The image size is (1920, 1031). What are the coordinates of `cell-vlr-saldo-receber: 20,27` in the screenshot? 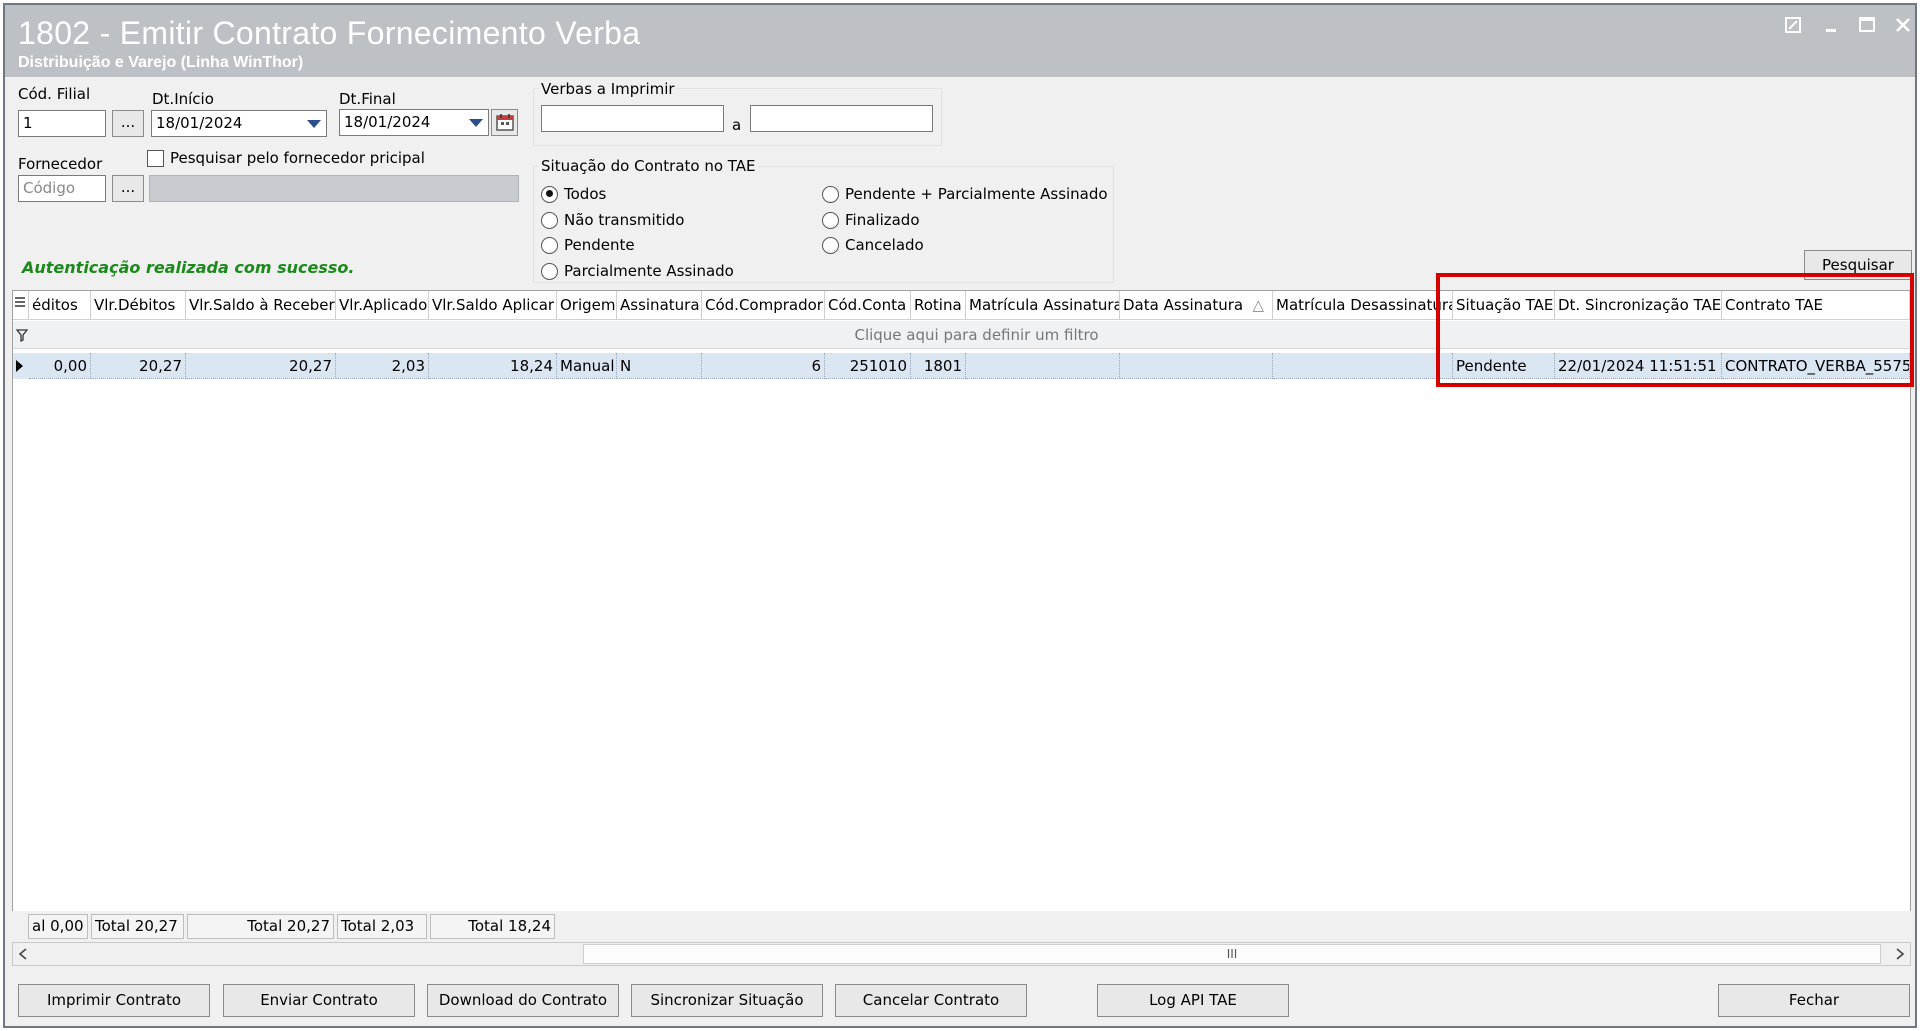 It's located at (261, 366).